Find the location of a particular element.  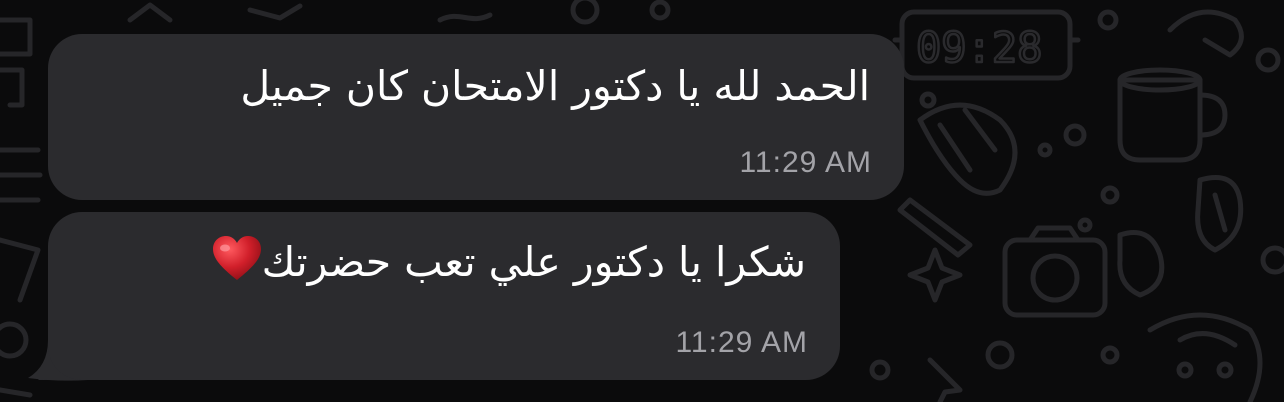

doodle-mug-handle is located at coordinates (1212, 115).